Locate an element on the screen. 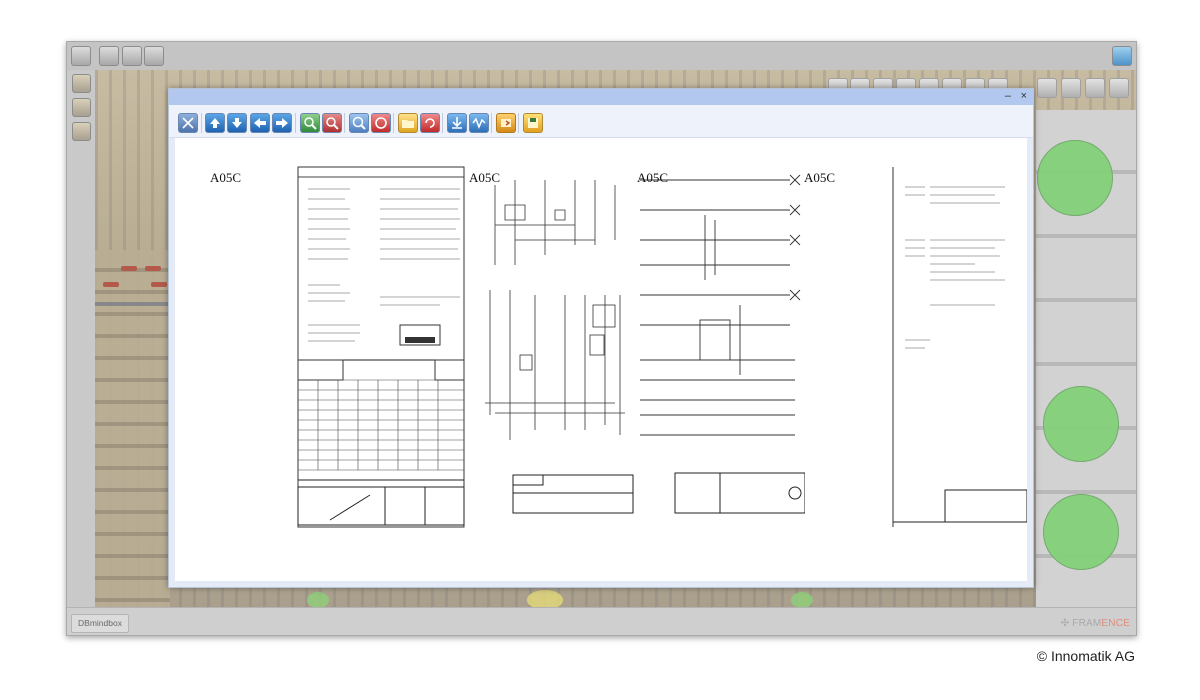  rotate-icon is located at coordinates (381, 123).